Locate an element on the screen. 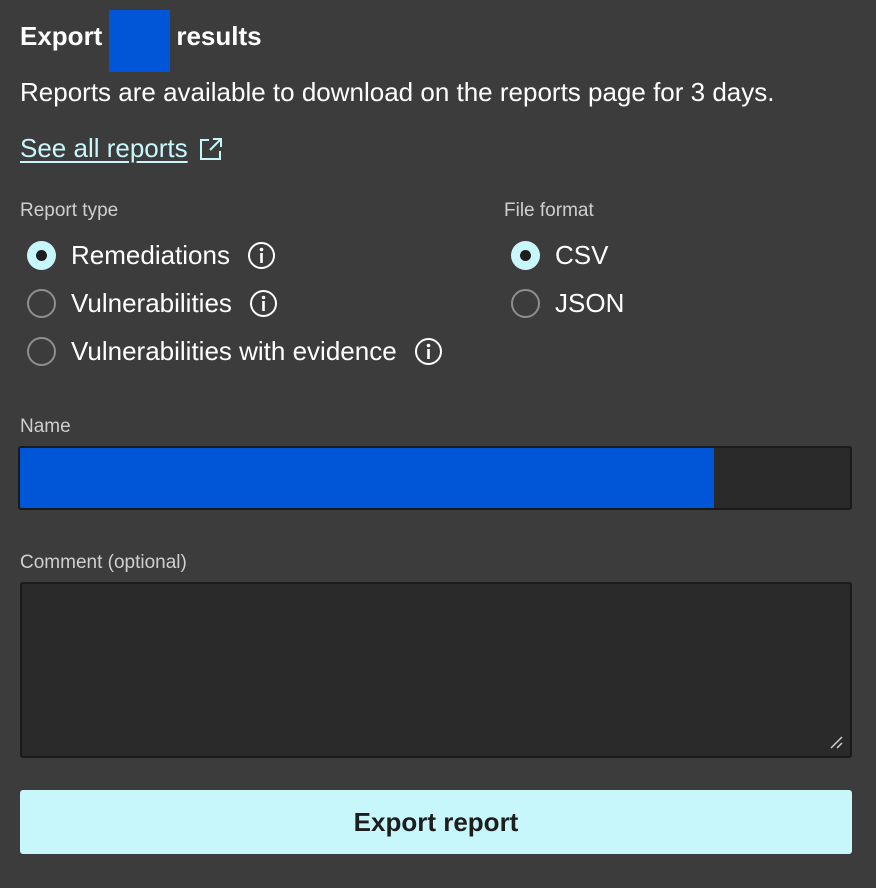 The width and height of the screenshot is (876, 888). radio-remediations: Remediations is located at coordinates (151, 255).